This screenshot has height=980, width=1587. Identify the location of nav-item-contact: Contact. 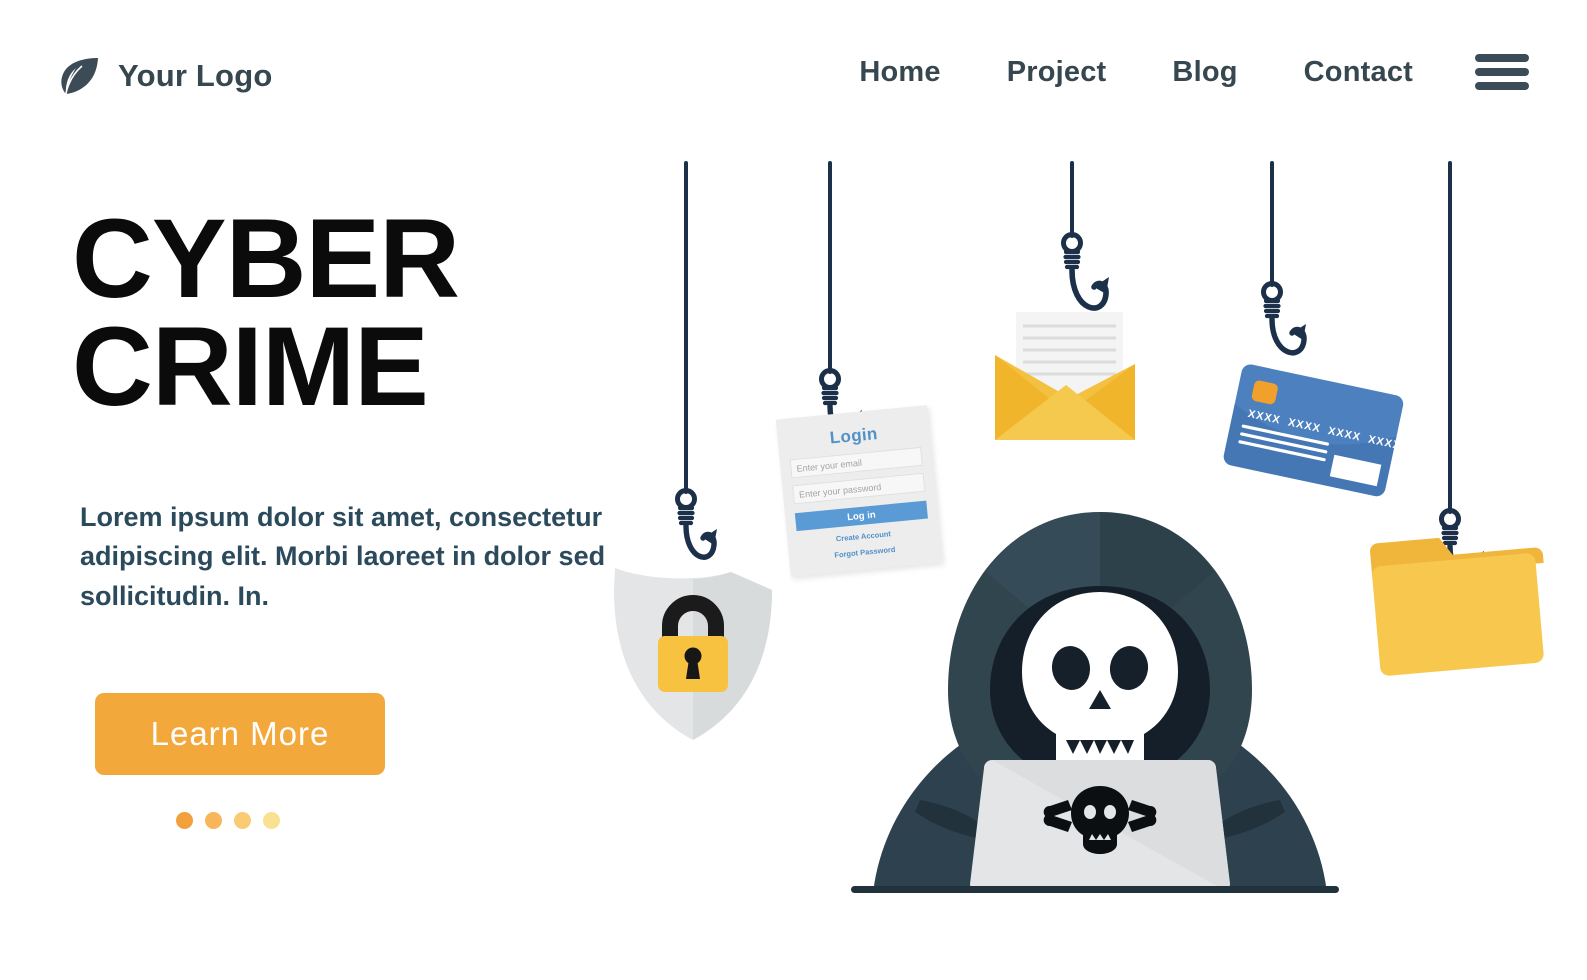
(1358, 72).